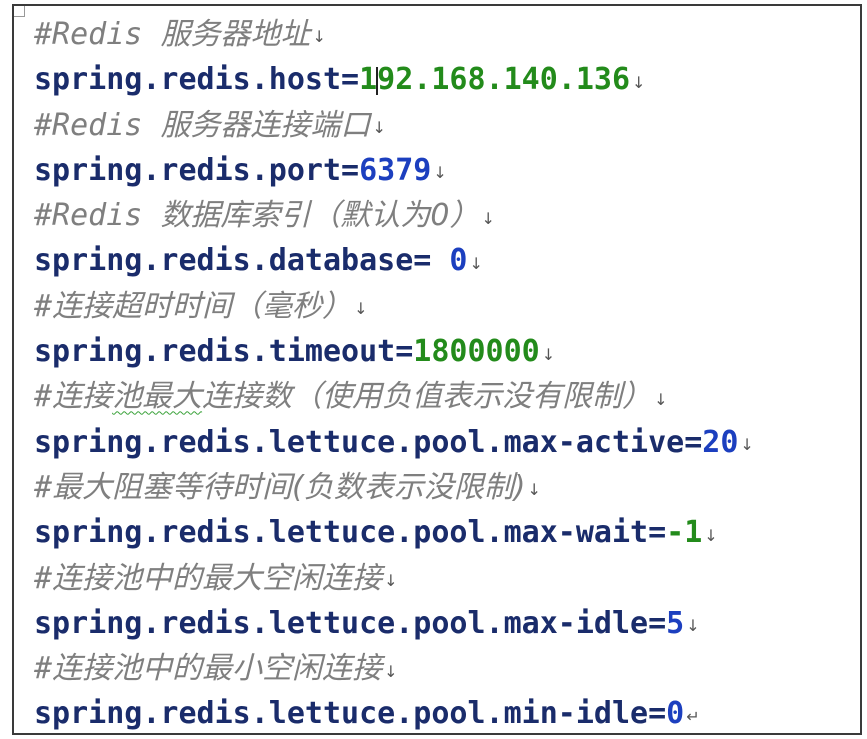 The height and width of the screenshot is (739, 867). Describe the element at coordinates (395, 170) in the screenshot. I see `property-value: 6379` at that location.